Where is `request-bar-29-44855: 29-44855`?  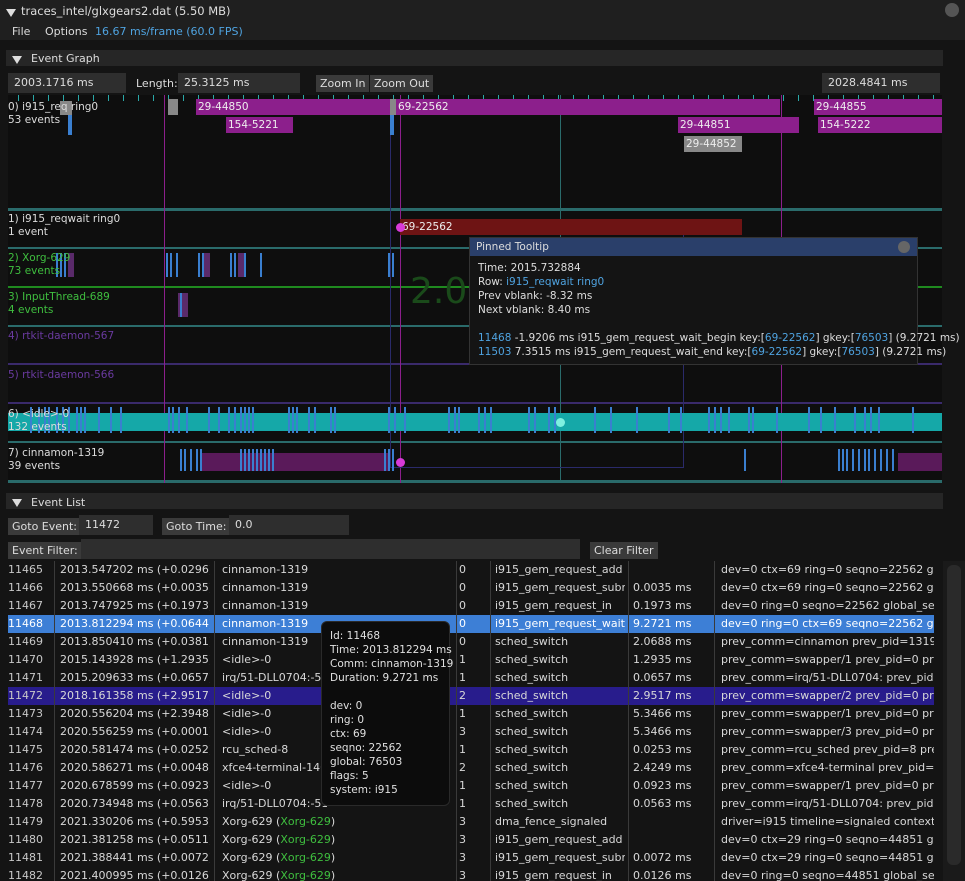
request-bar-29-44855: 29-44855 is located at coordinates (878, 107).